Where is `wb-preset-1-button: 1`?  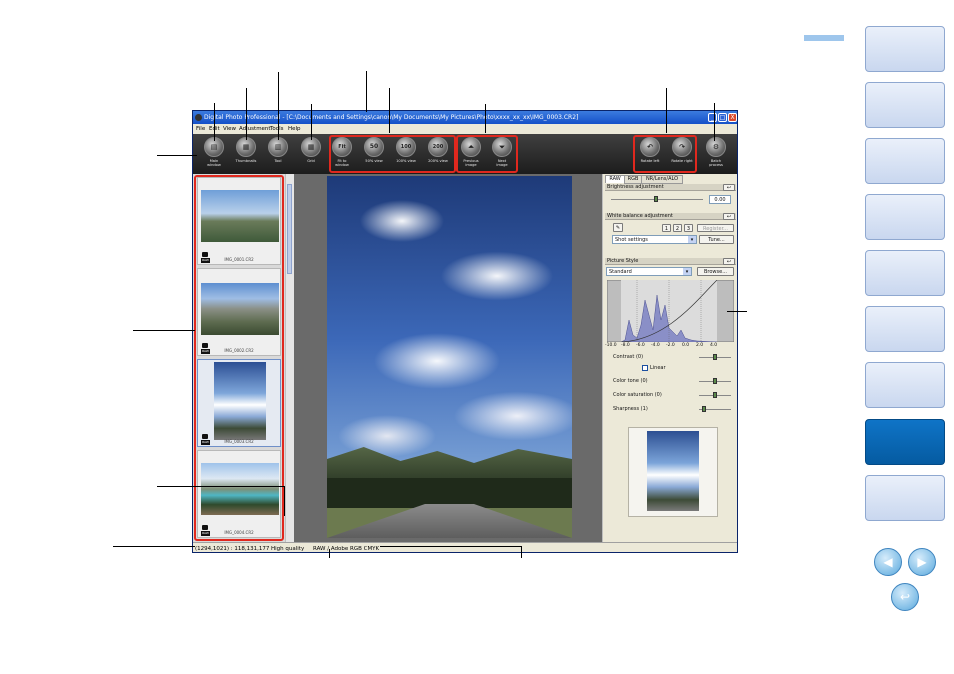
wb-preset-1-button: 1 is located at coordinates (666, 228).